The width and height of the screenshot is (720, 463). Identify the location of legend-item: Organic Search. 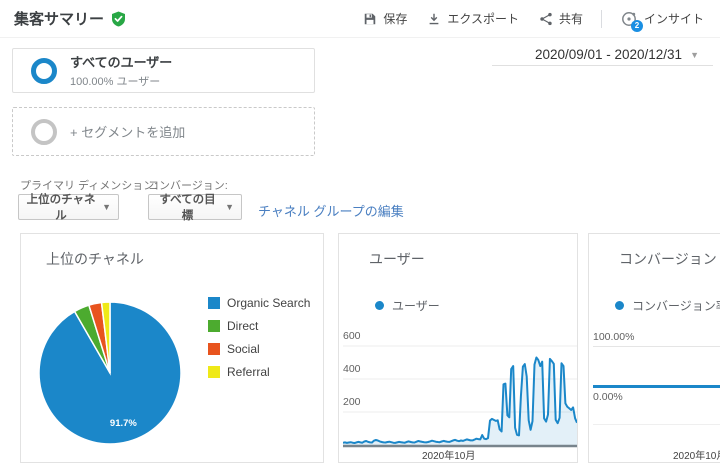
(259, 303).